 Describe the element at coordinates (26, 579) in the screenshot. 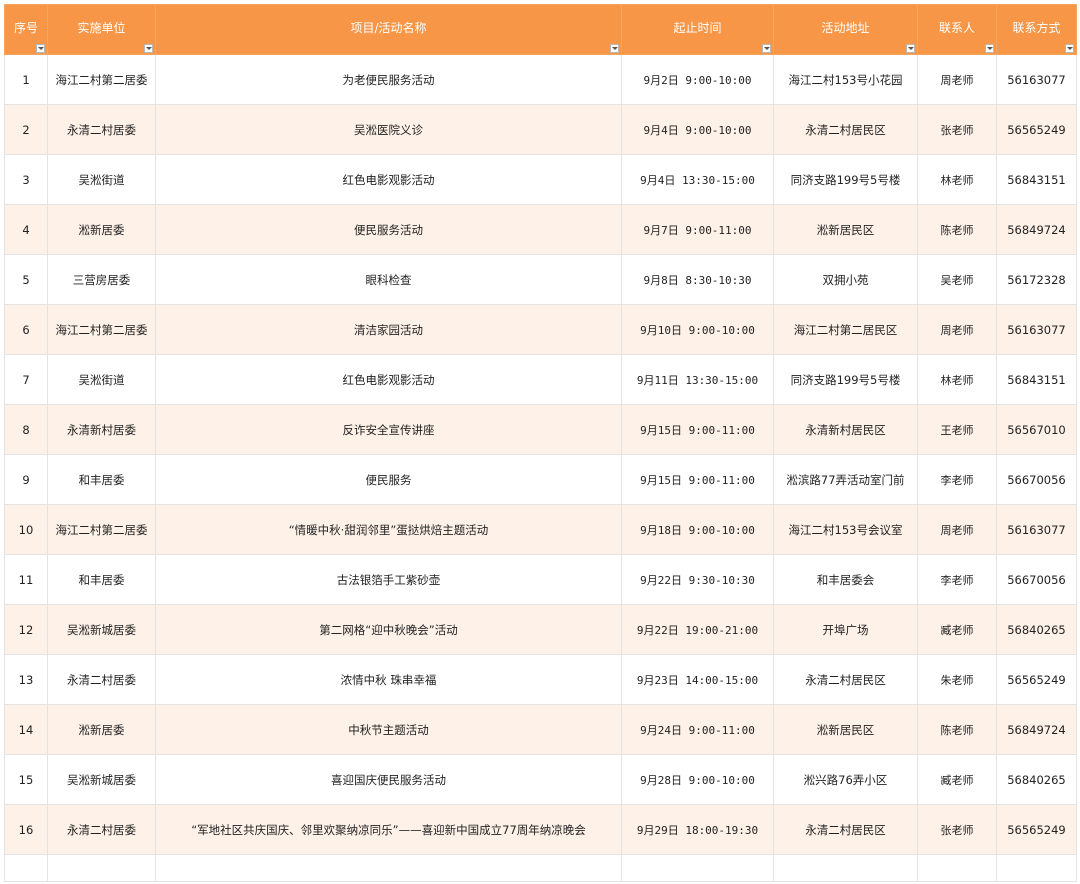

I see `cell-no: 11` at that location.